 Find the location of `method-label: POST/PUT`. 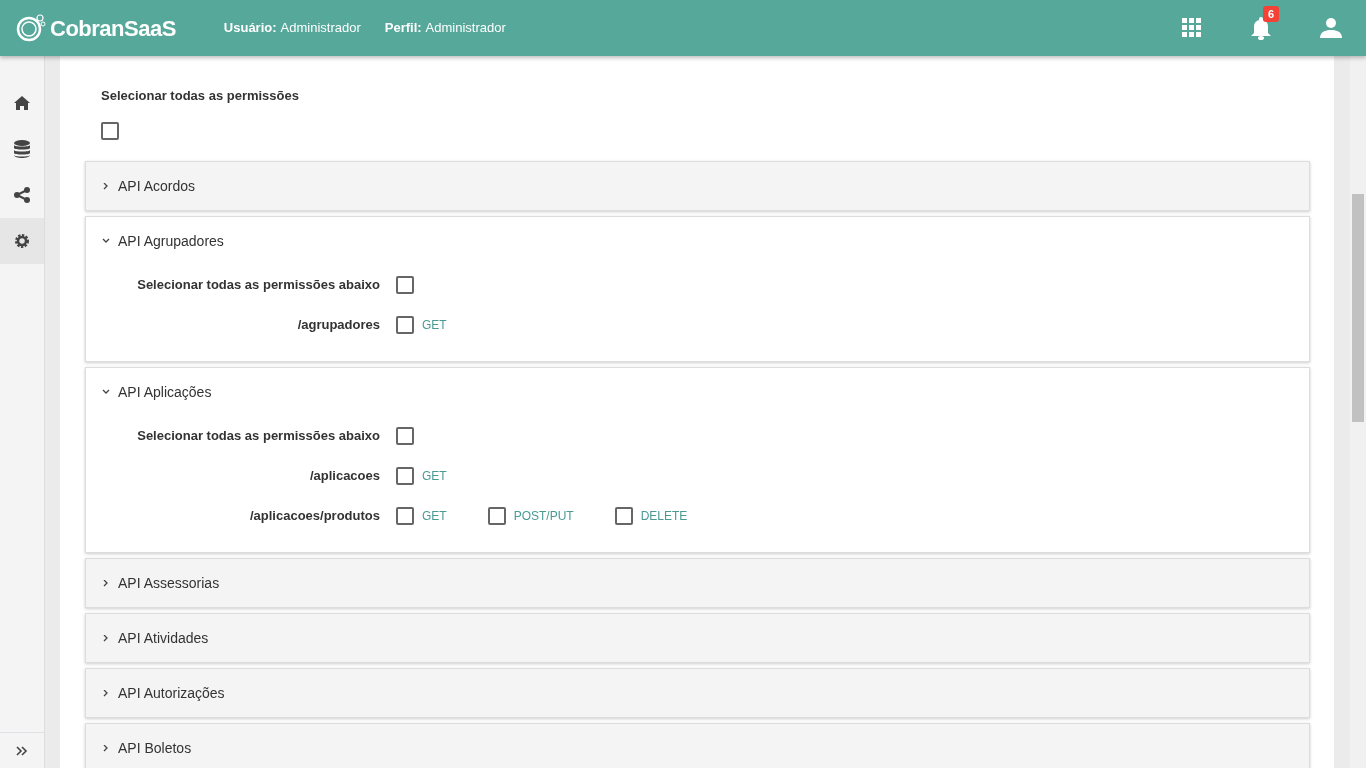

method-label: POST/PUT is located at coordinates (543, 516).